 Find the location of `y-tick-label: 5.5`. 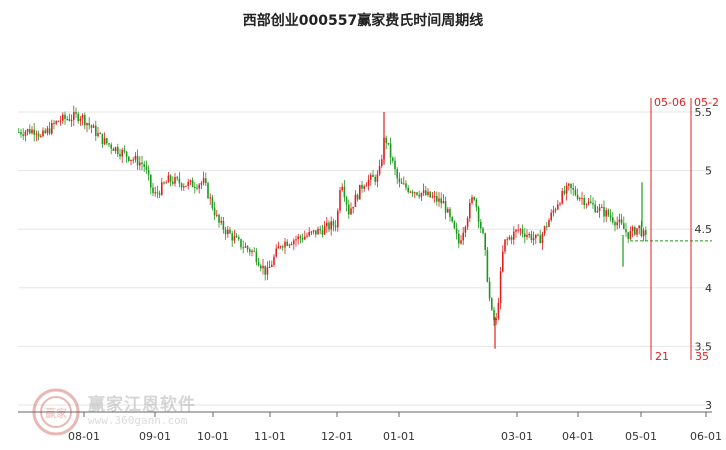

y-tick-label: 5.5 is located at coordinates (704, 112).